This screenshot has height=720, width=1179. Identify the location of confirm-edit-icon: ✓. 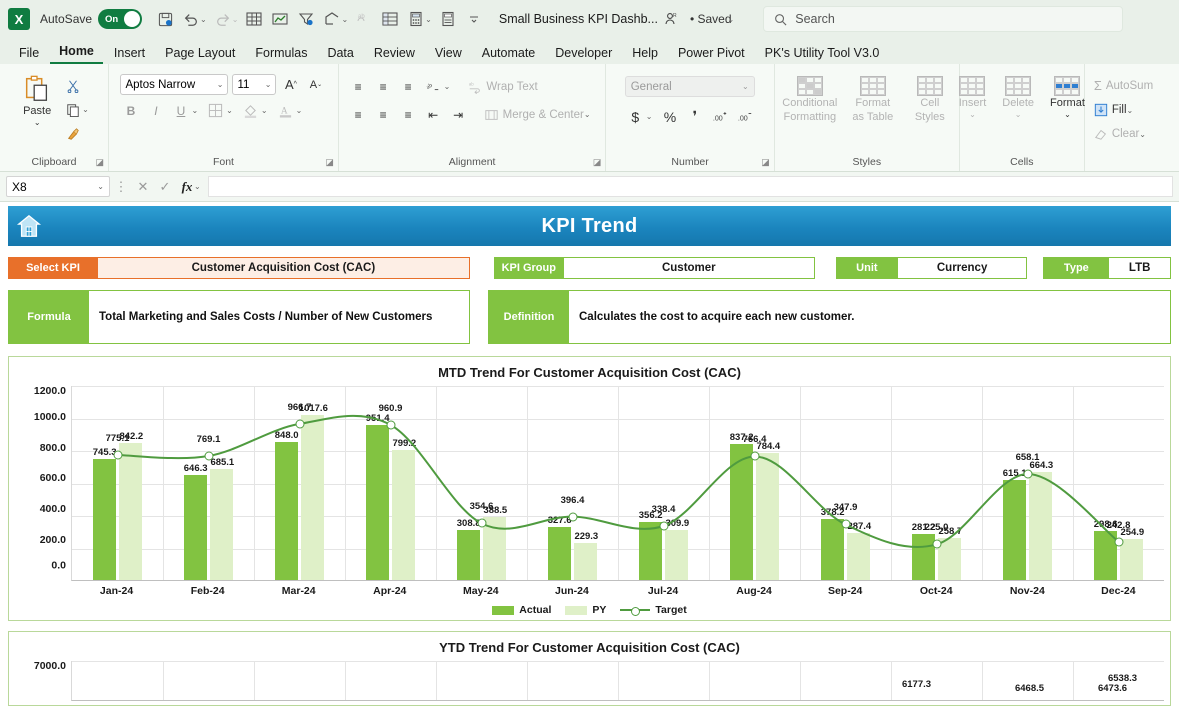
(165, 187).